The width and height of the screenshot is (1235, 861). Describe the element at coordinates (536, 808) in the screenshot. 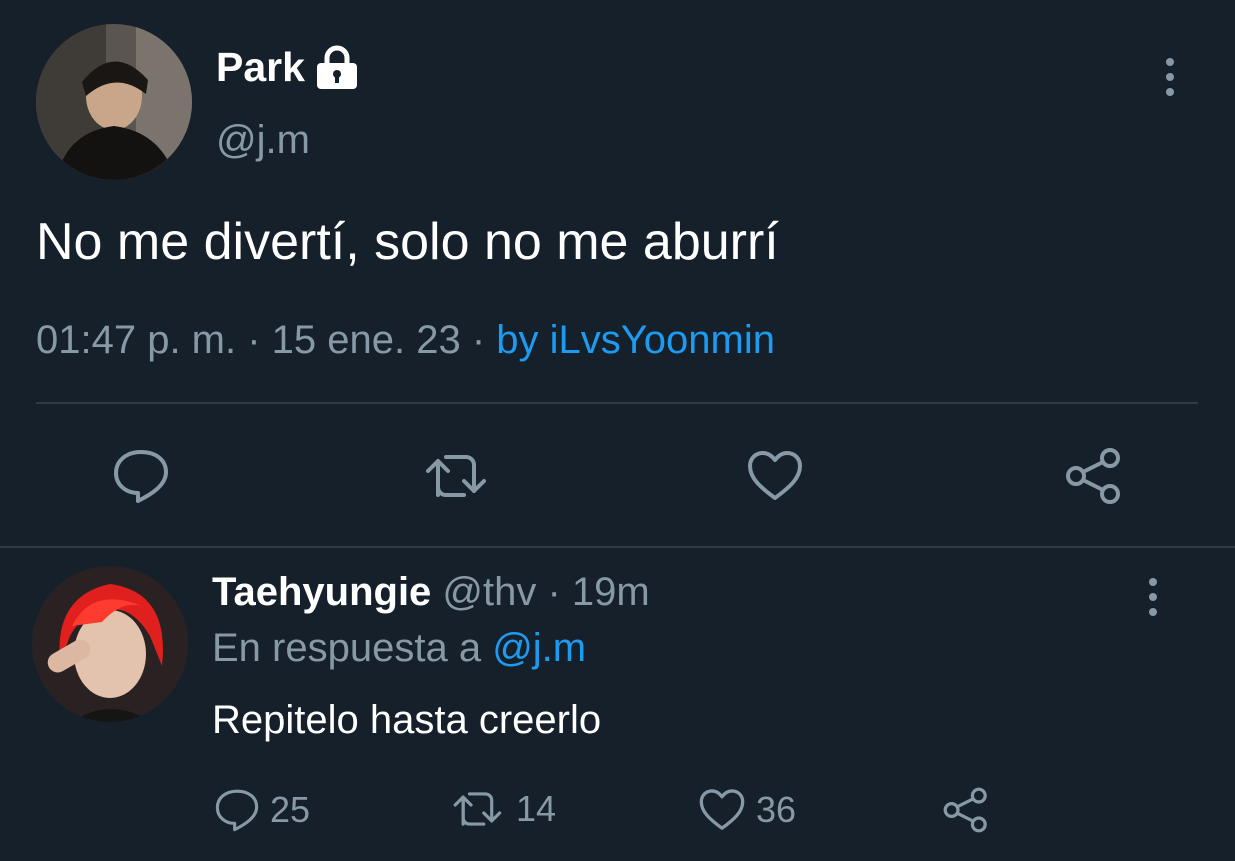

I see `retweet-count: 14` at that location.